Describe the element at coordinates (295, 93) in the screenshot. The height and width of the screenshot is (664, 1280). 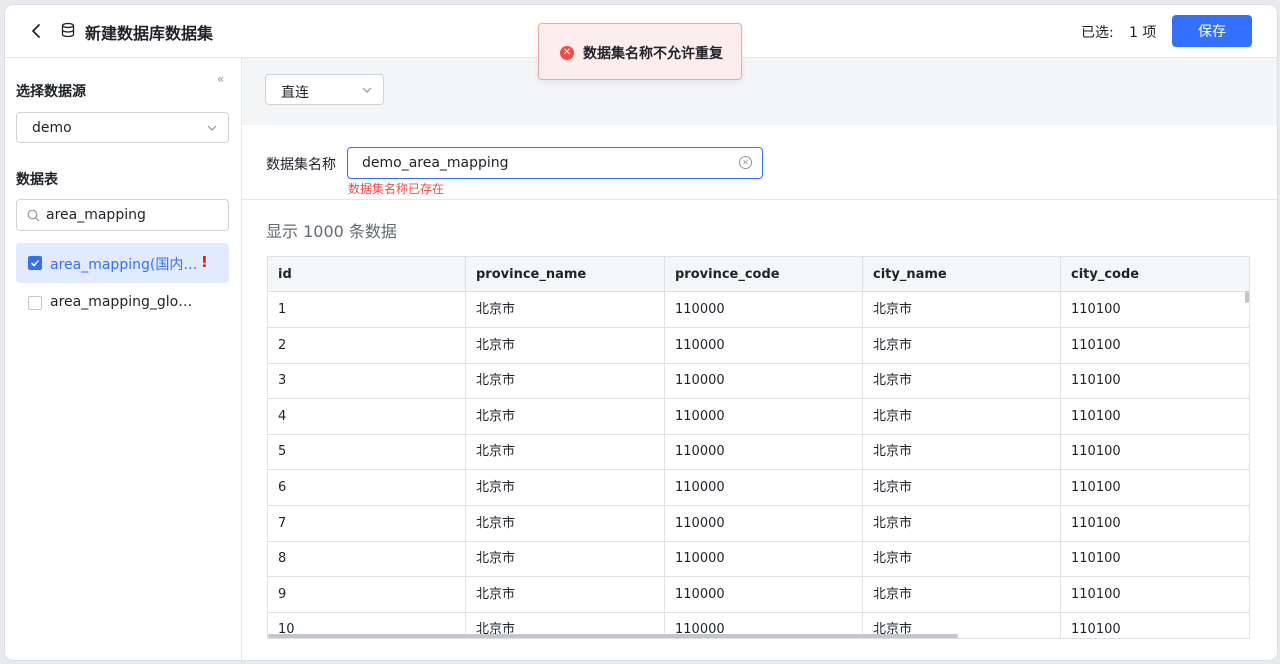
I see `connection-mode-value: 直连` at that location.